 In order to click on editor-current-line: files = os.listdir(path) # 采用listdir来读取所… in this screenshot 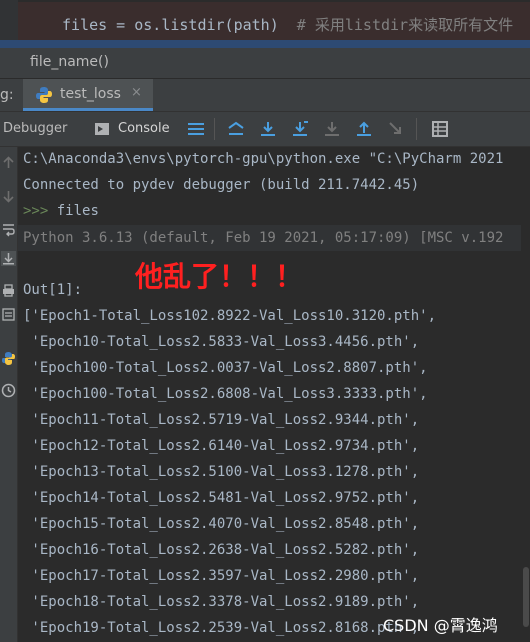, I will do `click(274, 21)`.